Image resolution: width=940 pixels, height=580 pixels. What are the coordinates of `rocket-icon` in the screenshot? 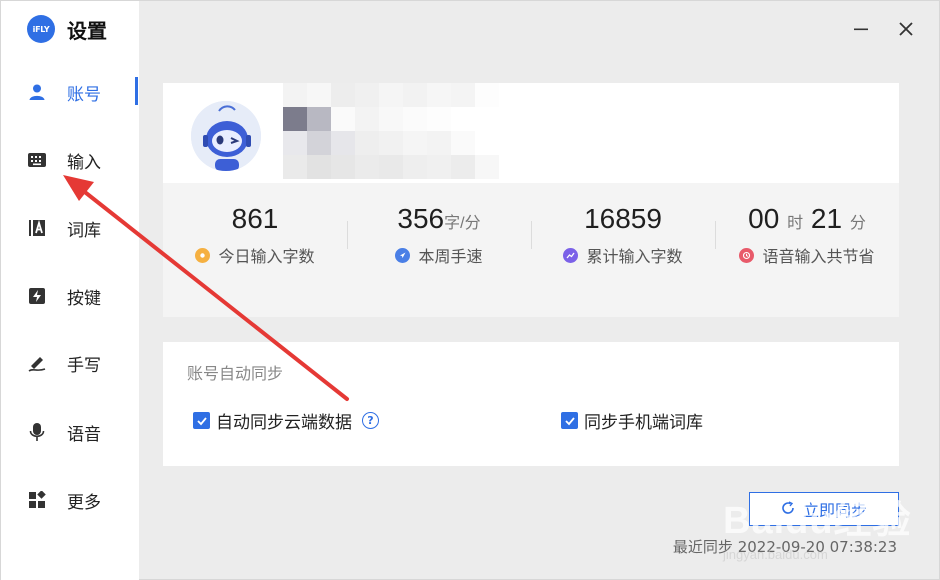 It's located at (403, 255).